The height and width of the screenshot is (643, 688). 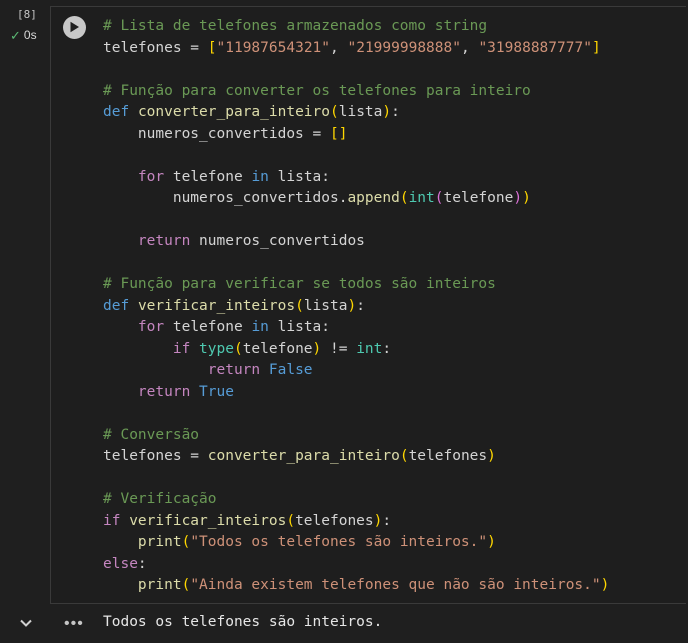 What do you see at coordinates (404, 47) in the screenshot?
I see `code-token: "21999998888"` at bounding box center [404, 47].